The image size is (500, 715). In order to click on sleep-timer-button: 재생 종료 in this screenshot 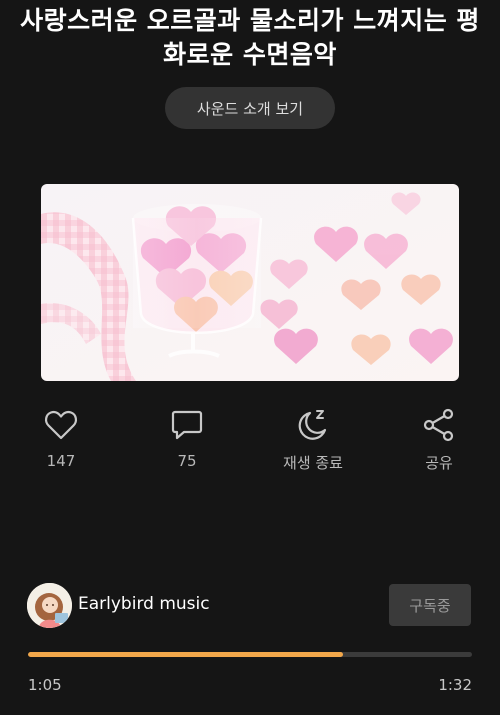, I will do `click(313, 445)`.